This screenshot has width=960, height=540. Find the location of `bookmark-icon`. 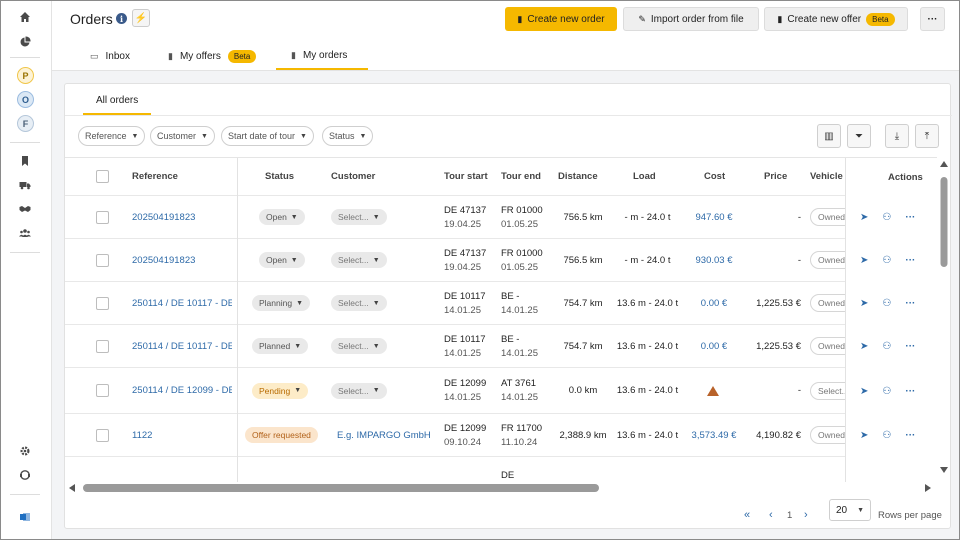

bookmark-icon is located at coordinates (25, 161).